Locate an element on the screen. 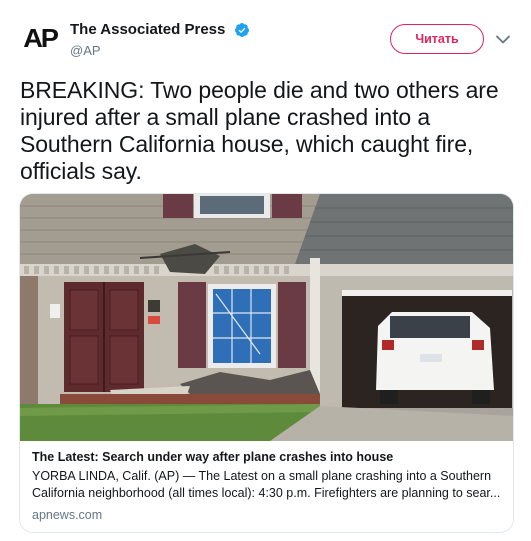  author-handle: @AP is located at coordinates (160, 50).